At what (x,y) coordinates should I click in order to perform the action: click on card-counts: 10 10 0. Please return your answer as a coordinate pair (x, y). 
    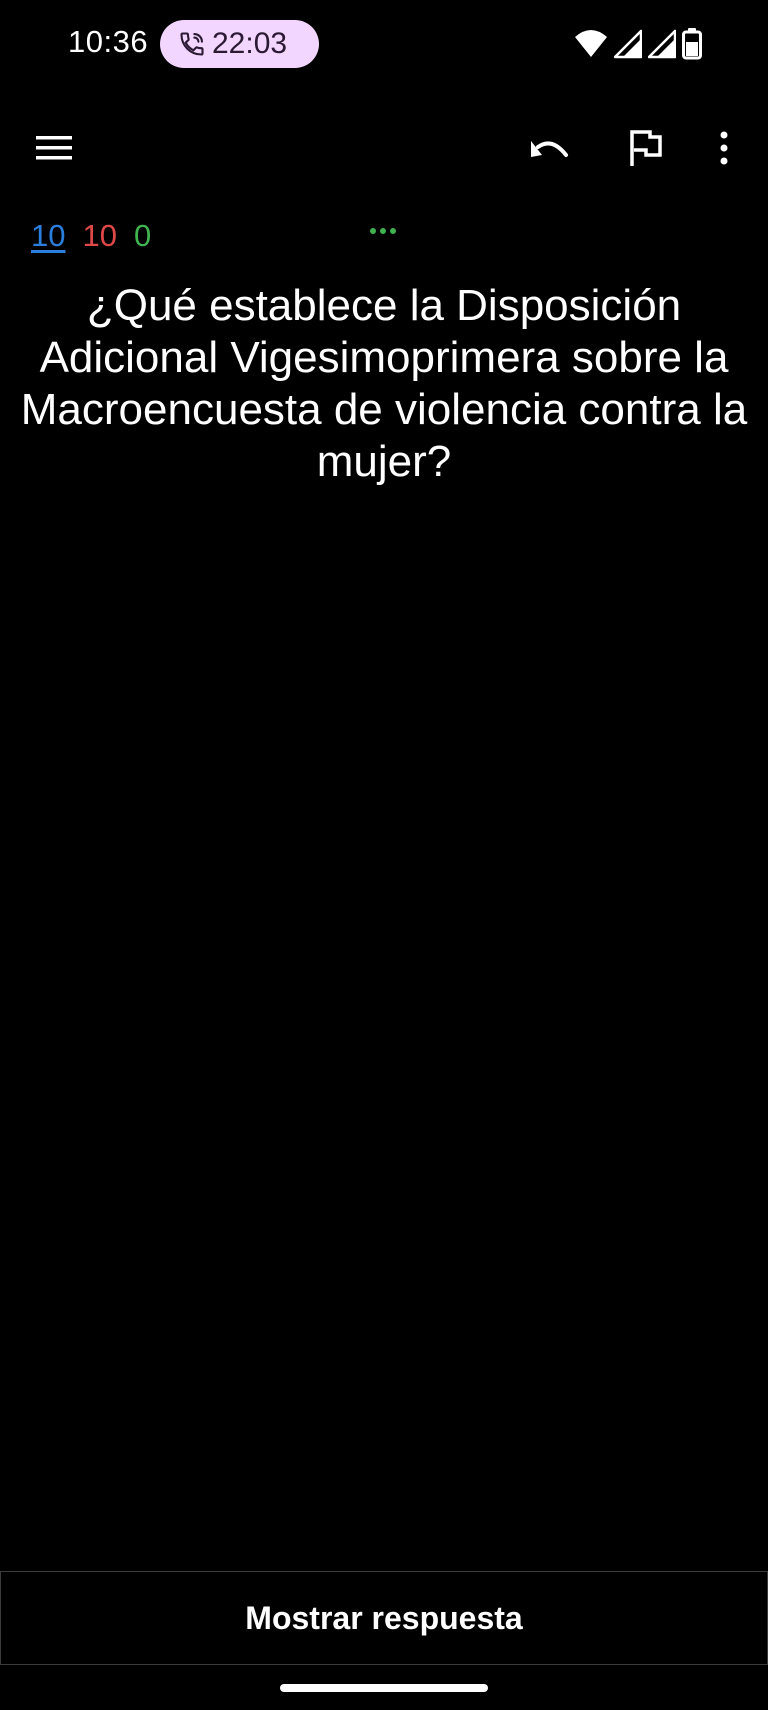
    Looking at the image, I should click on (91, 236).